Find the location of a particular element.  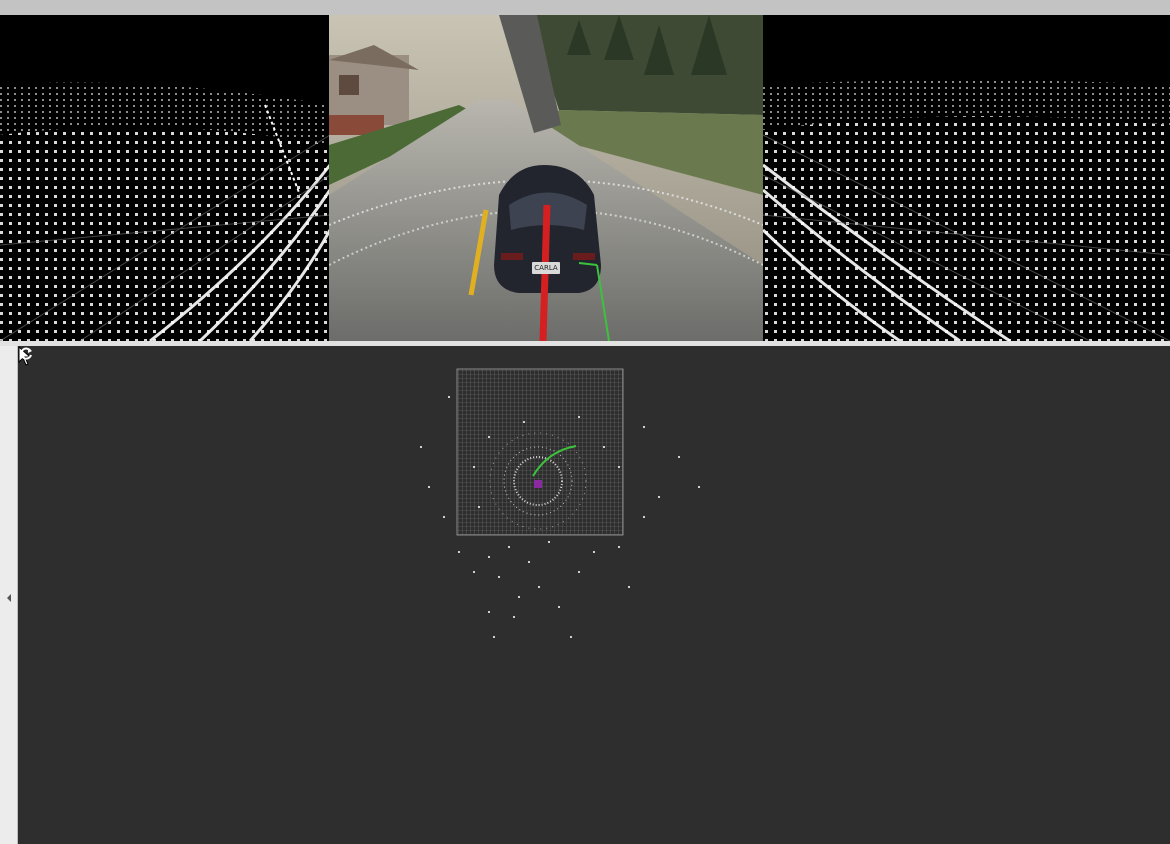

chevron-left-icon is located at coordinates (9, 598).